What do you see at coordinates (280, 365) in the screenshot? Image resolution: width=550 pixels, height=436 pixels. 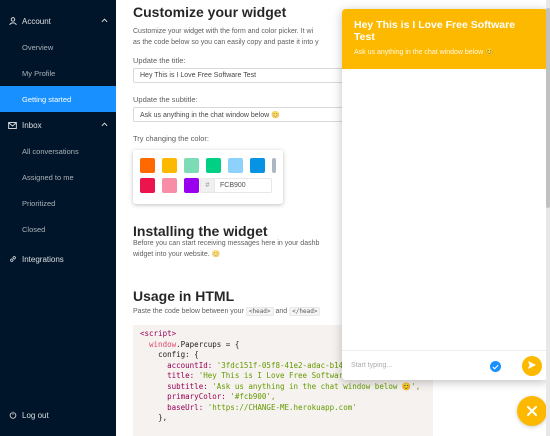 I see `code-value: '3fdc151f-05f8-41e2-adac-b14` at bounding box center [280, 365].